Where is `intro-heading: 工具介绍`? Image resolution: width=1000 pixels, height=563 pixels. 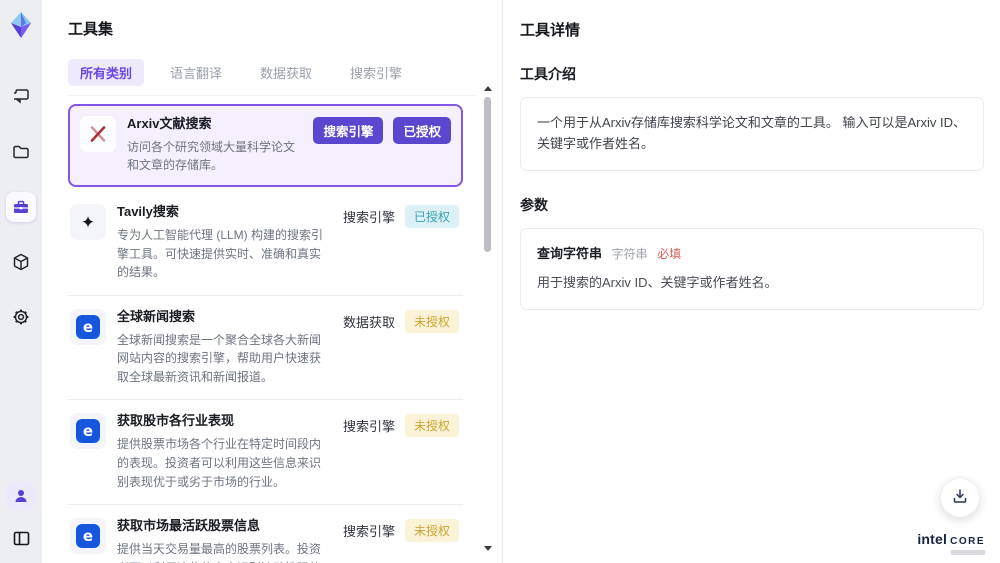 intro-heading: 工具介绍 is located at coordinates (548, 74).